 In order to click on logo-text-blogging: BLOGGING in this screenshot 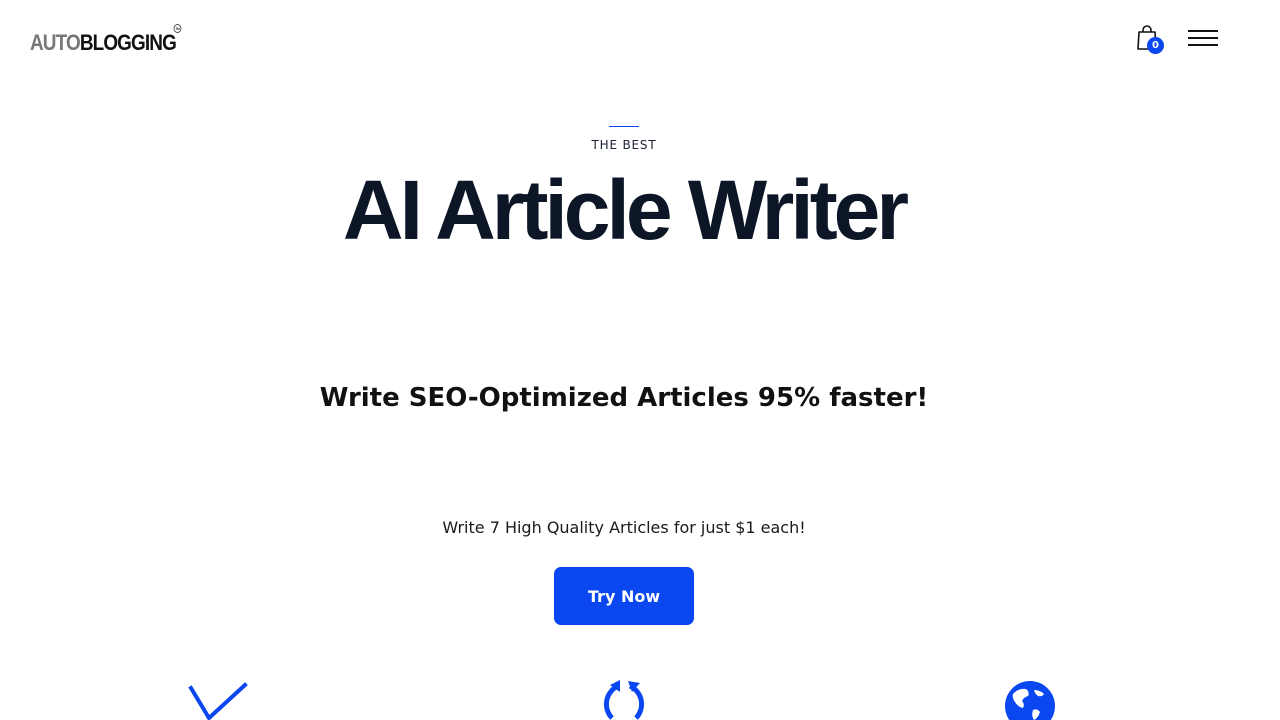, I will do `click(128, 42)`.